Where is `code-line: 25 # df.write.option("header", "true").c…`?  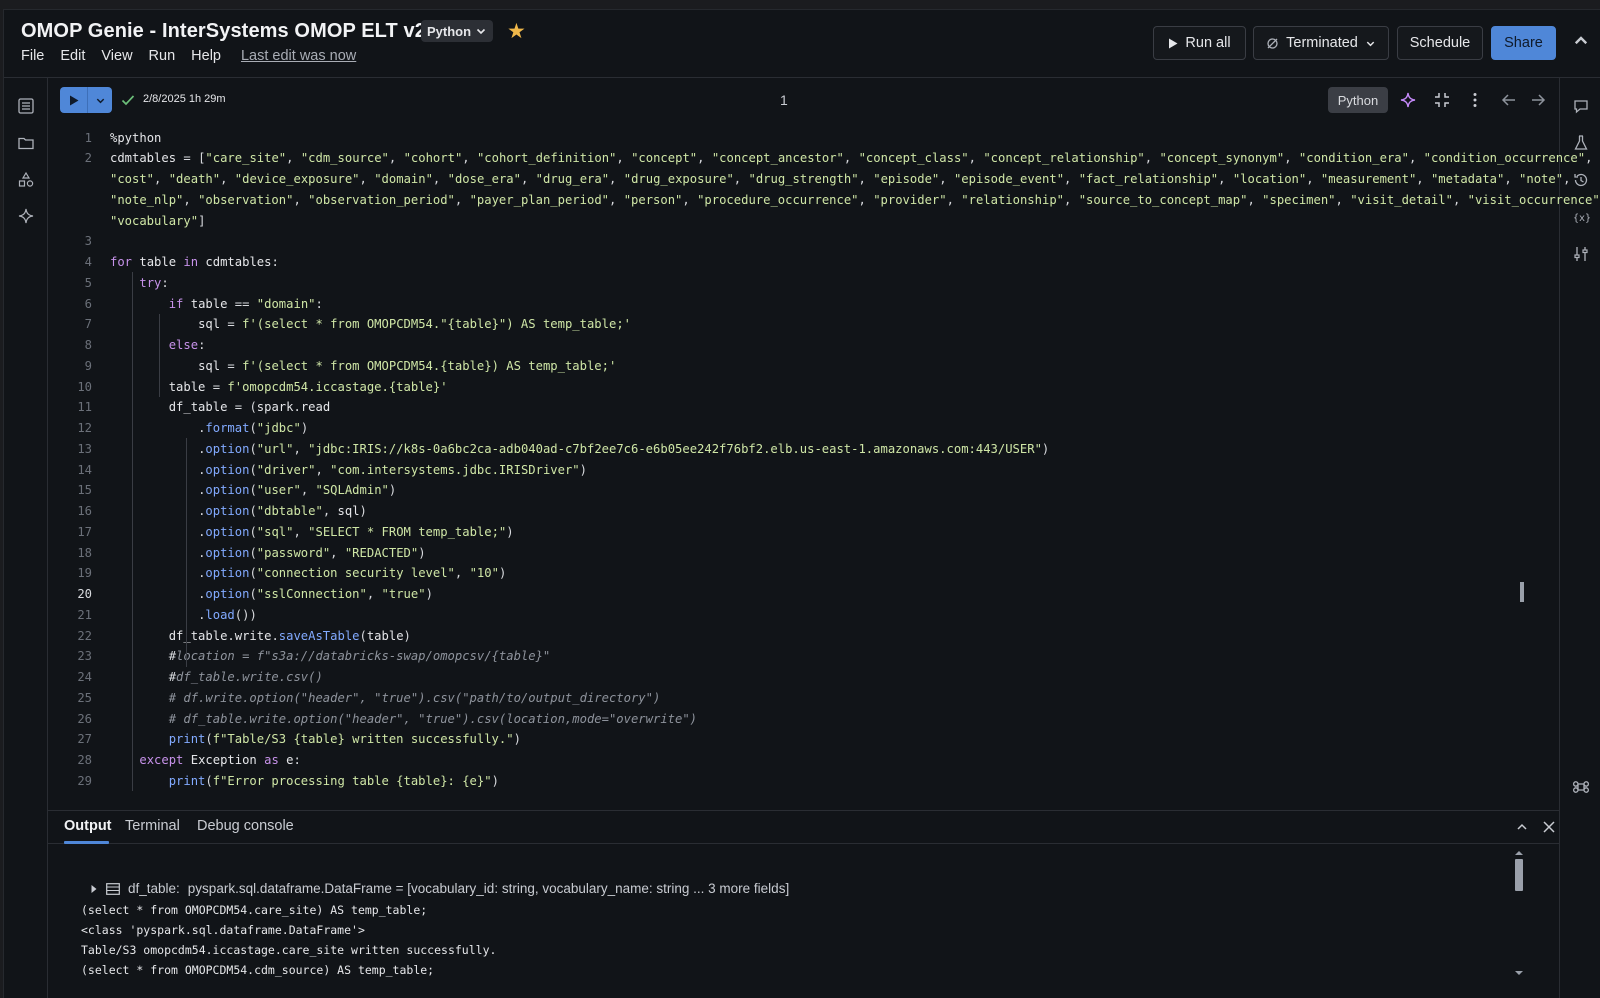
code-line: 25 # df.write.option("header", "true").c… is located at coordinates (803, 697).